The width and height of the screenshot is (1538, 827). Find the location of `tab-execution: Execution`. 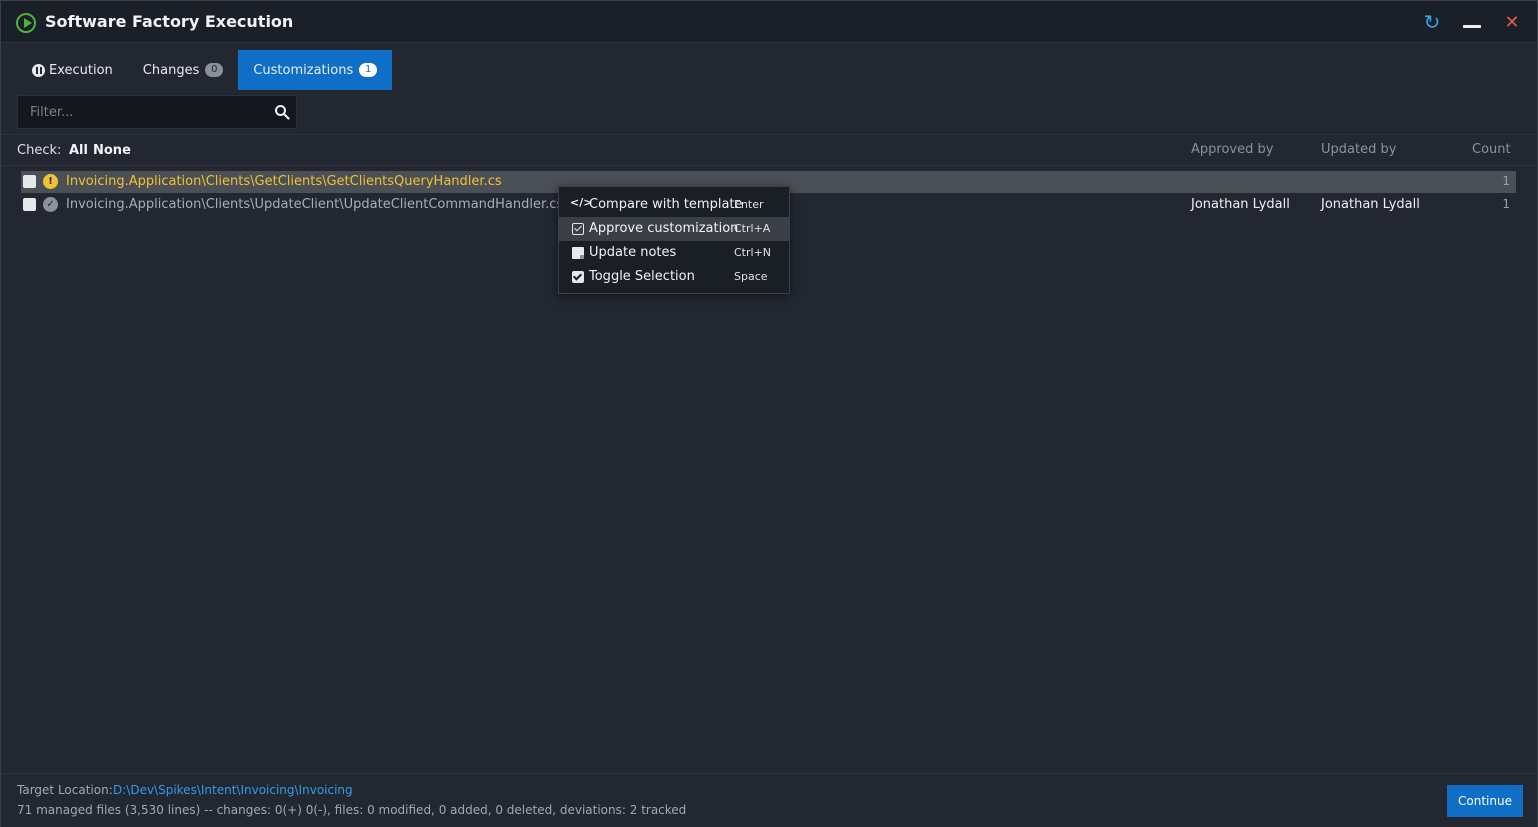

tab-execution: Execution is located at coordinates (72, 70).